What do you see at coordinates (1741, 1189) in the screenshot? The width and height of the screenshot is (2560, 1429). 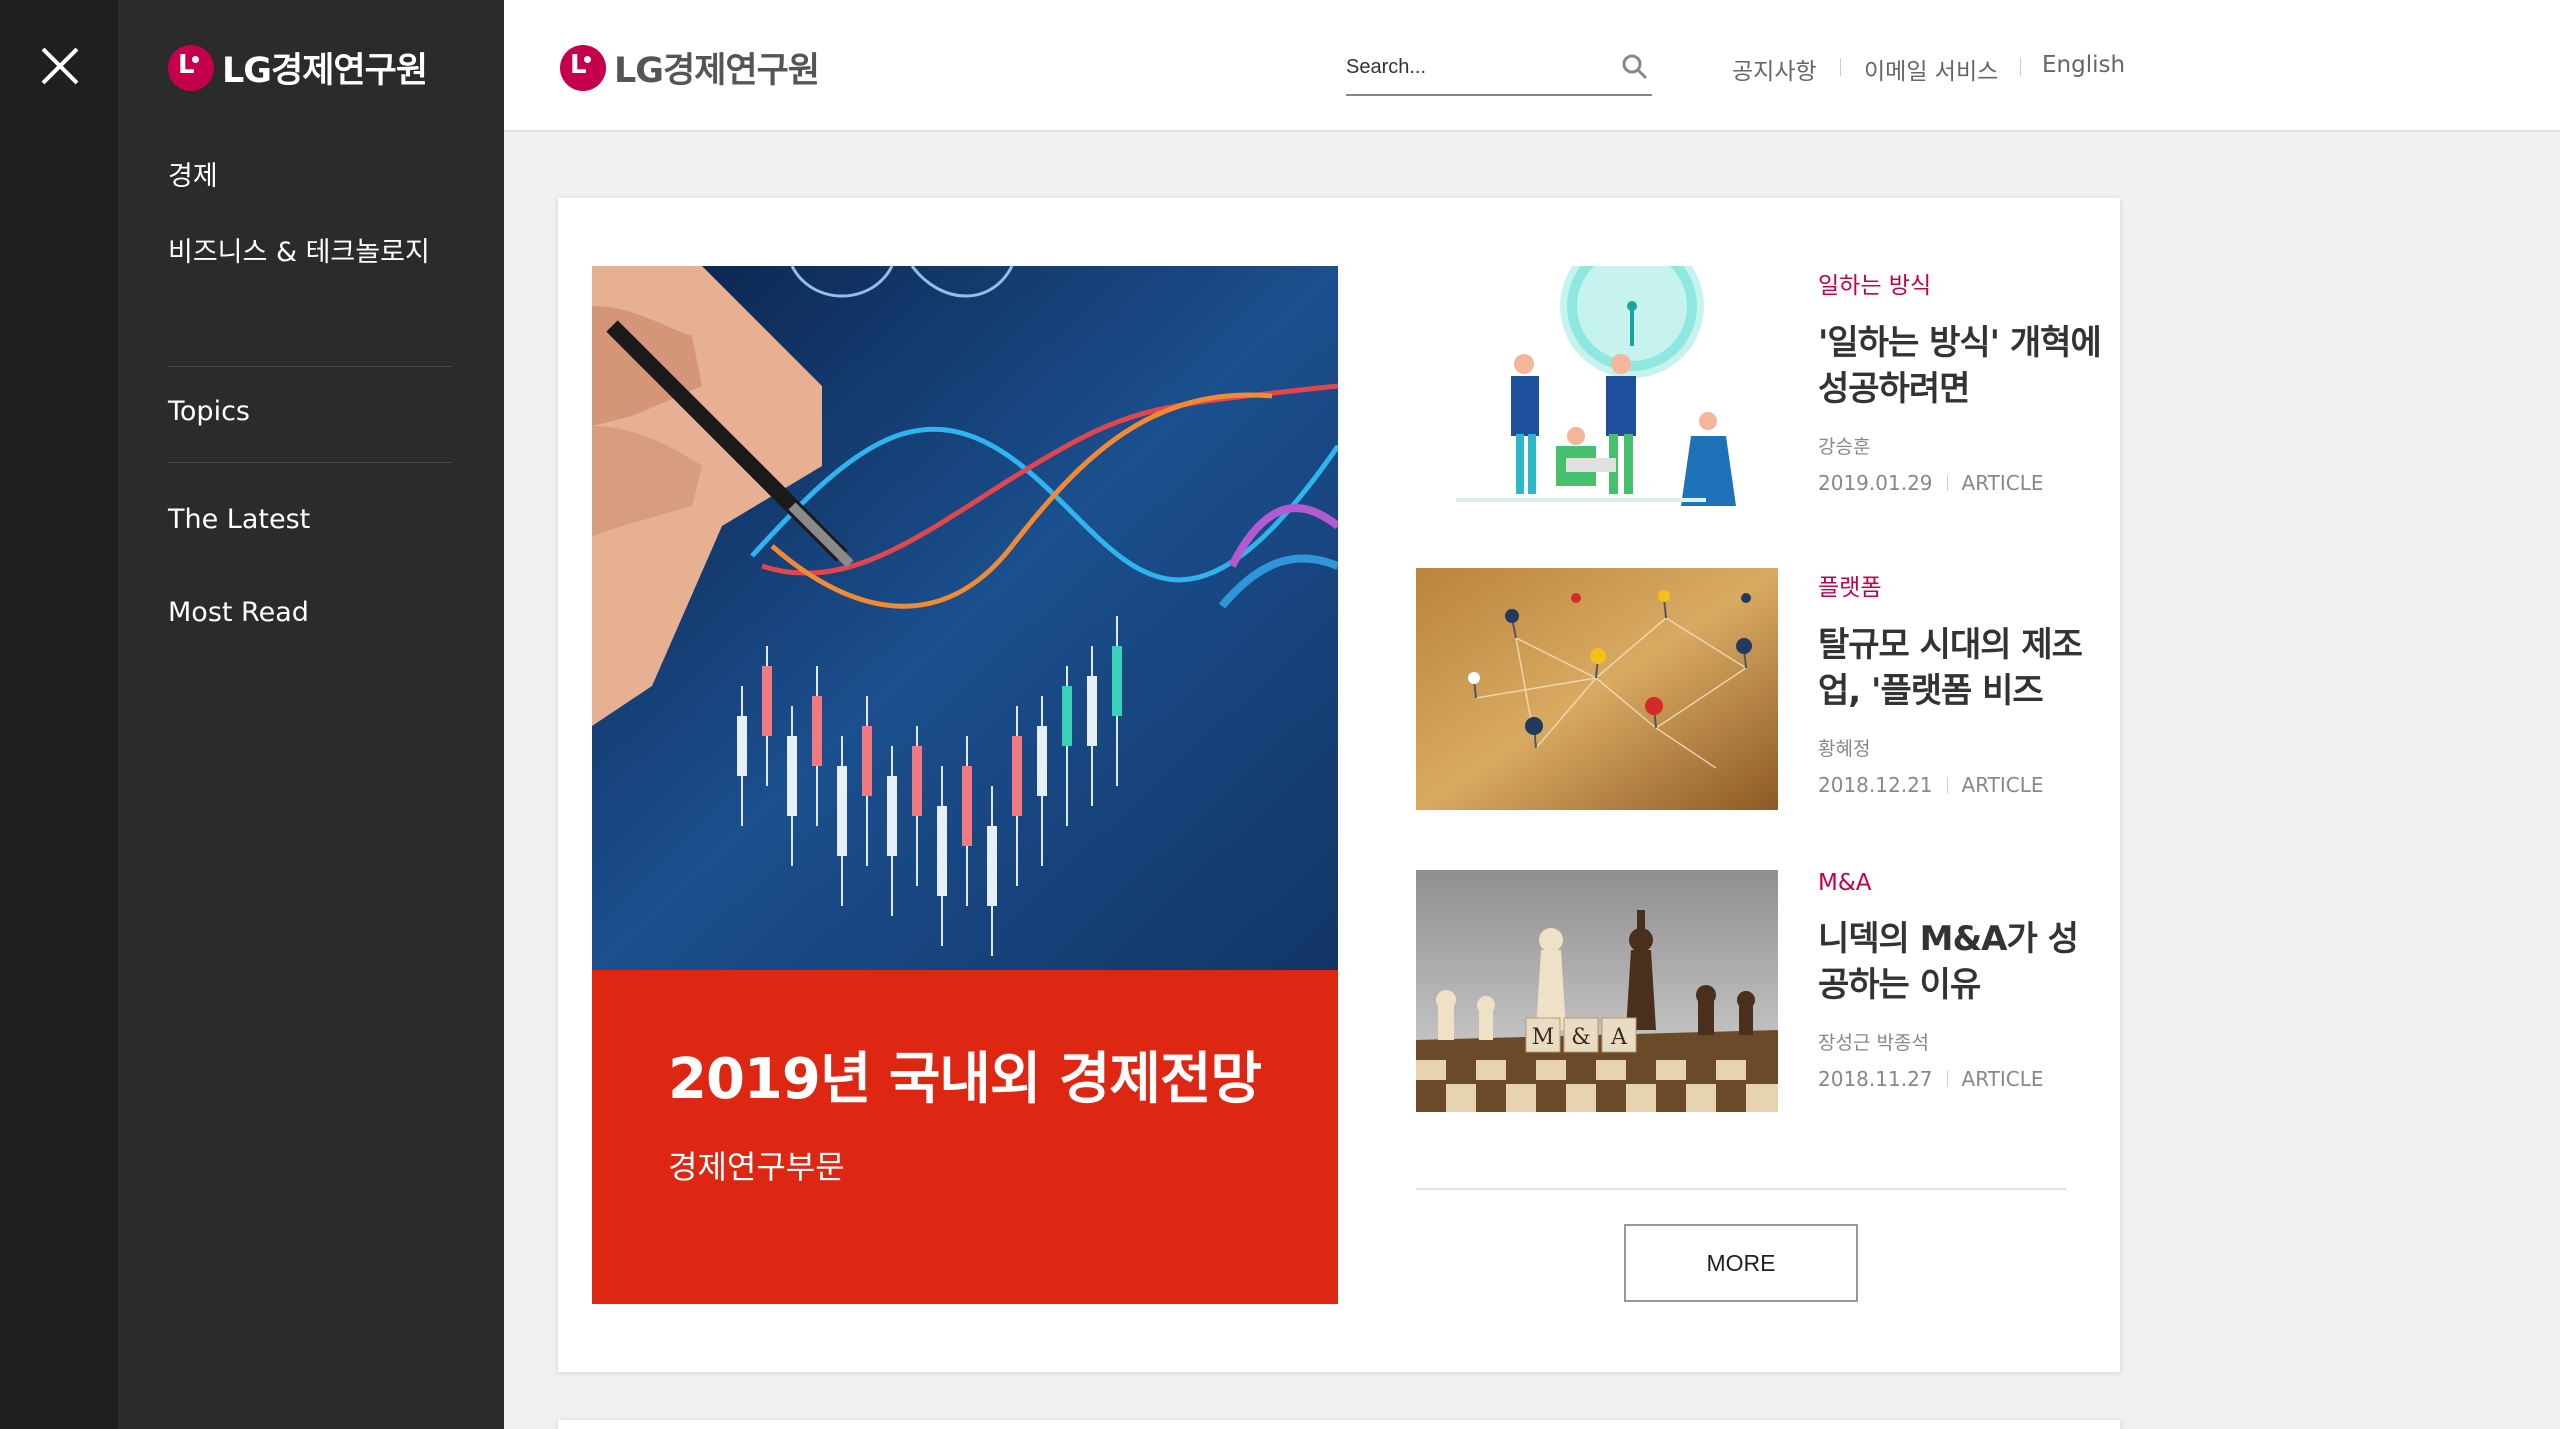 I see `card-divider` at bounding box center [1741, 1189].